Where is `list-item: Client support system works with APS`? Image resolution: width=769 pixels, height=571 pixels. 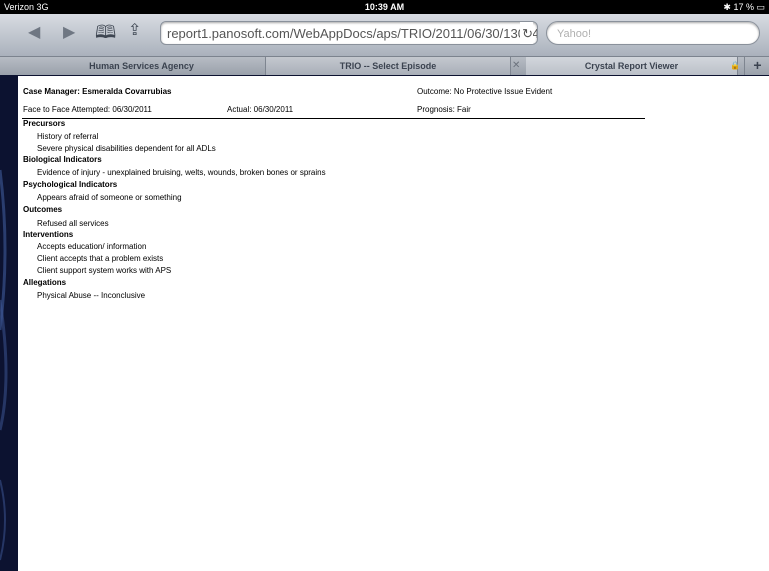 list-item: Client support system works with APS is located at coordinates (104, 270).